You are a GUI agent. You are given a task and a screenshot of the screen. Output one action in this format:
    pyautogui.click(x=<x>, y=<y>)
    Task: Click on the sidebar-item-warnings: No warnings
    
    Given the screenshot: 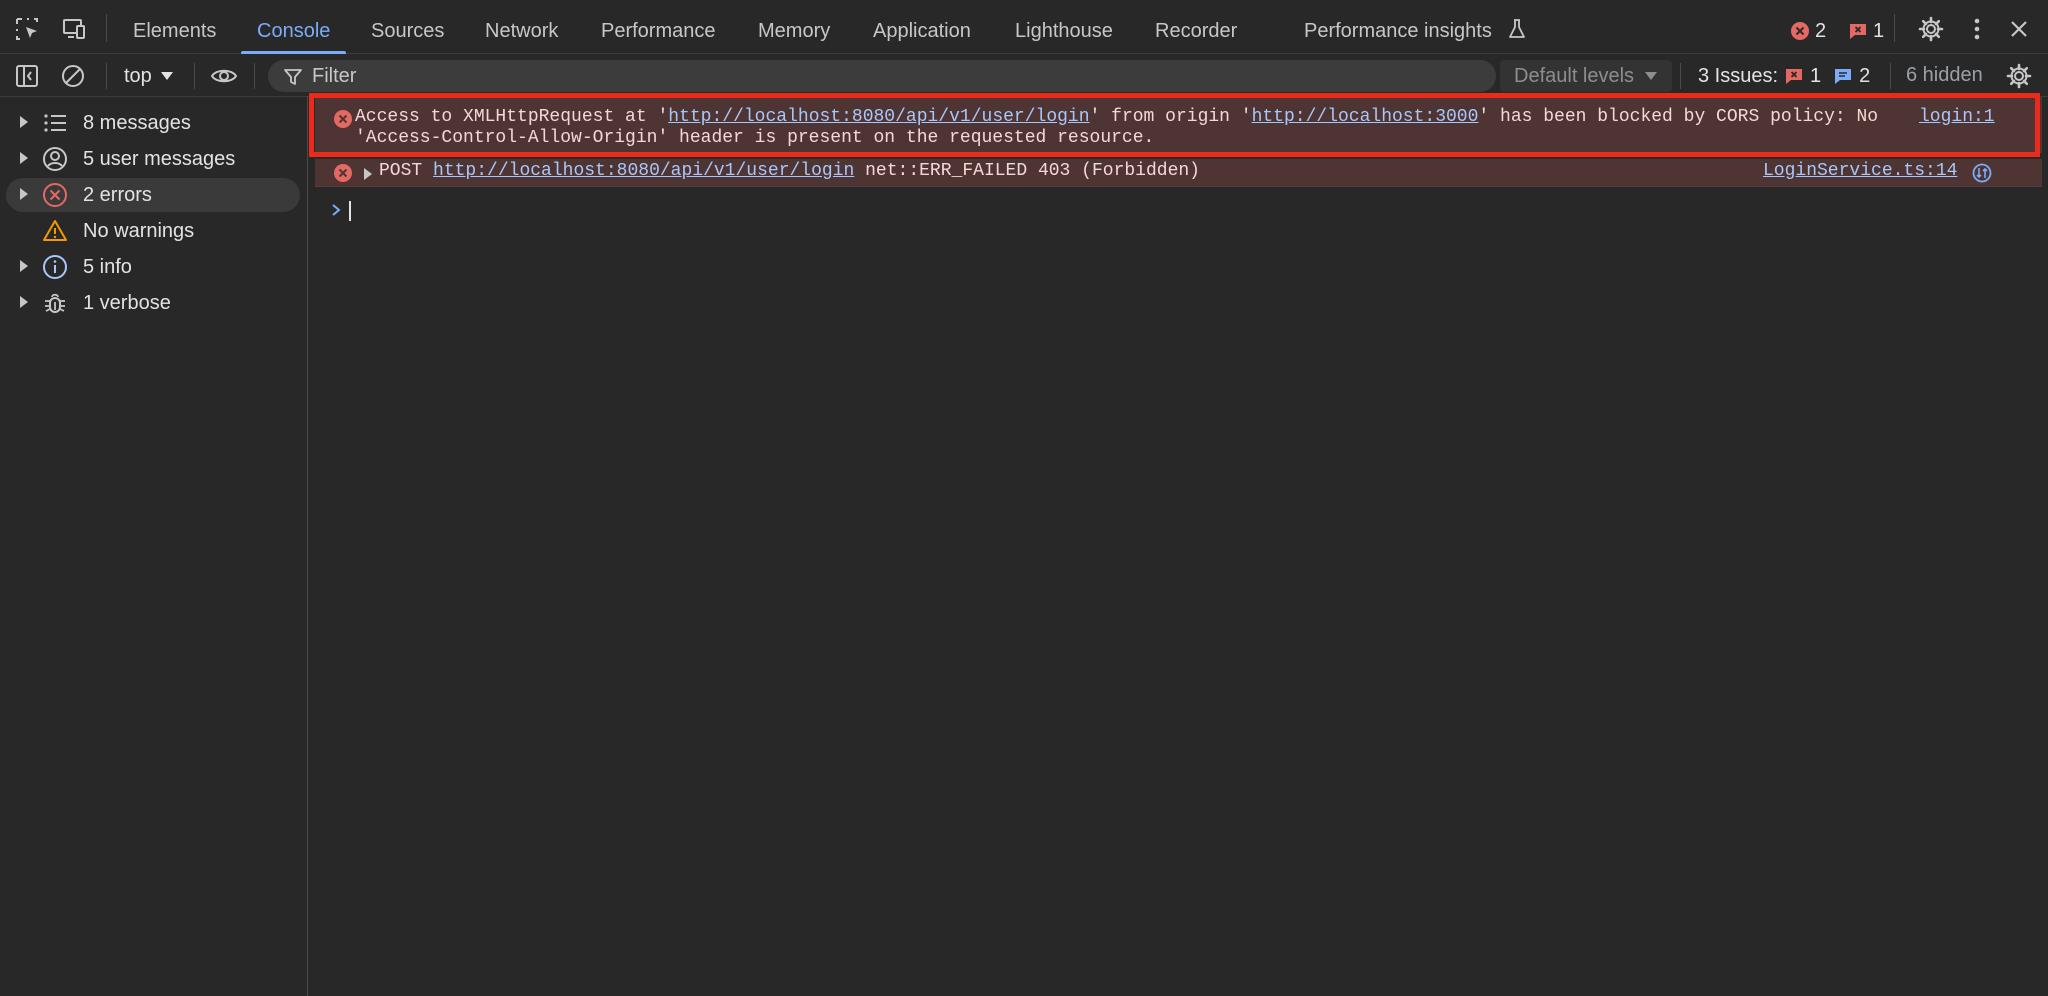 What is the action you would take?
    pyautogui.click(x=153, y=231)
    